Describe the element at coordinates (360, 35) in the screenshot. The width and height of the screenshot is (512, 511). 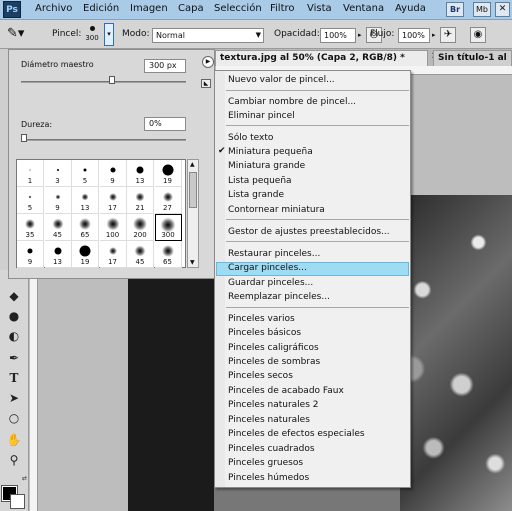
I see `opacity-arrow-icon: ▸` at that location.